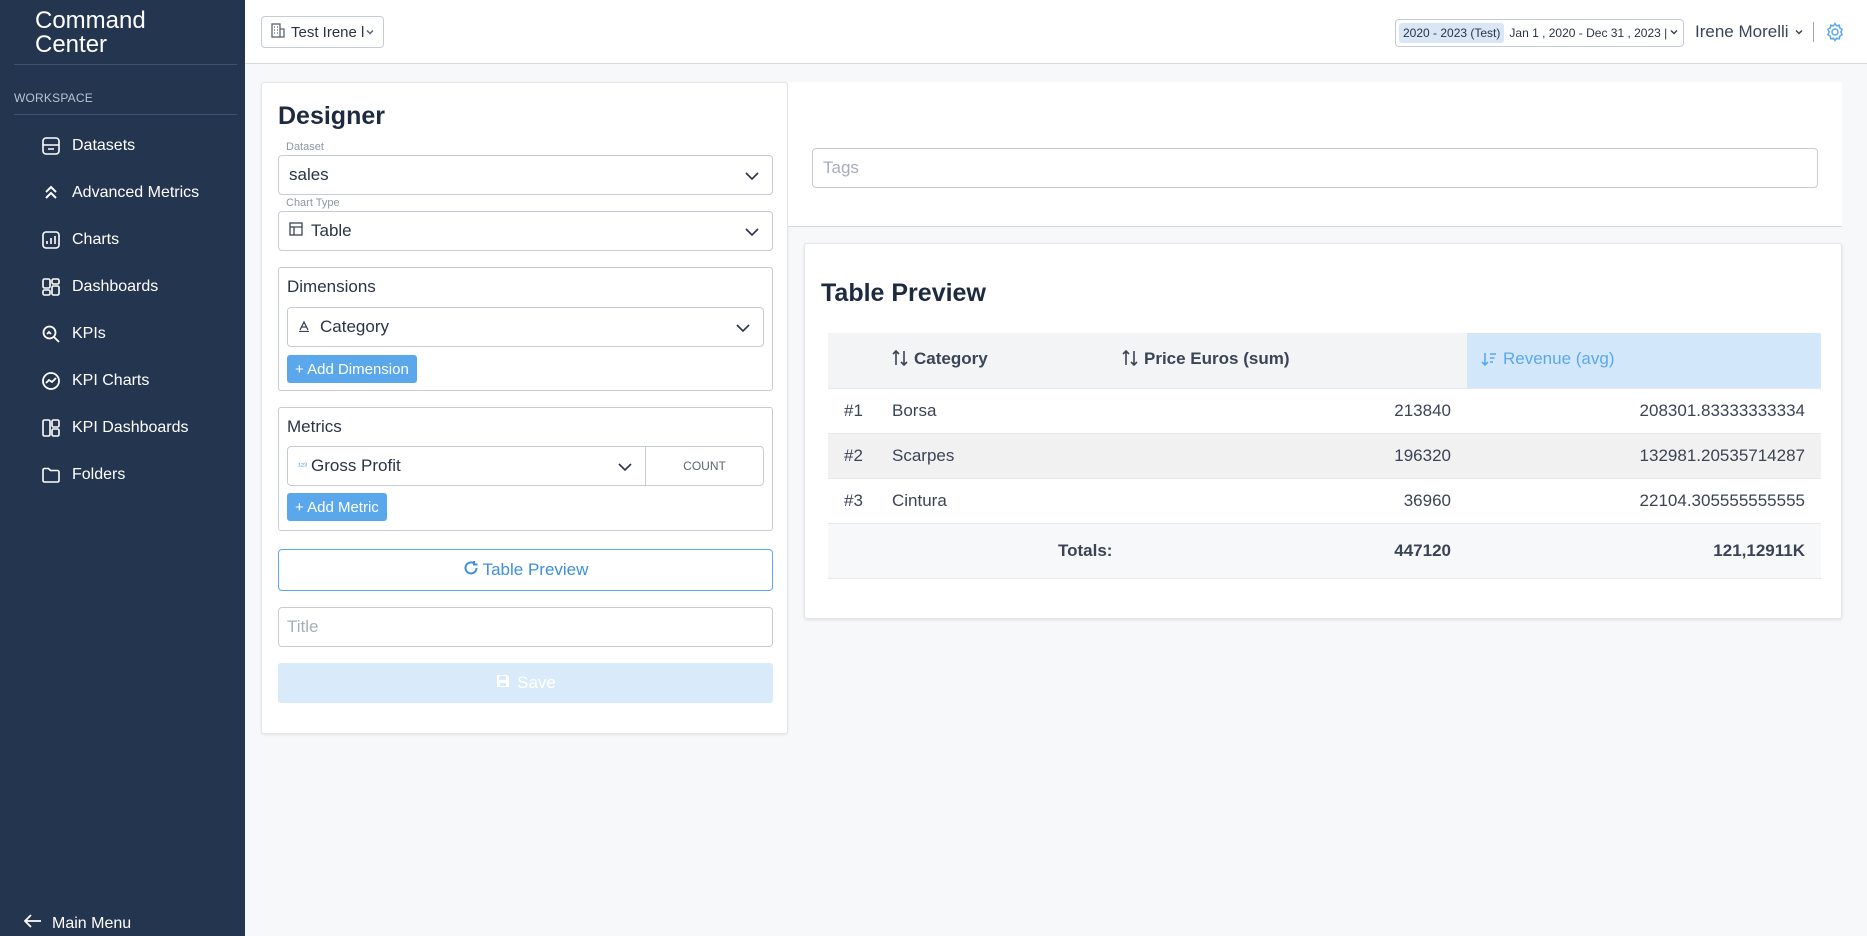 The width and height of the screenshot is (1867, 936). What do you see at coordinates (122, 239) in the screenshot?
I see `sidebar-item-charts: Charts` at bounding box center [122, 239].